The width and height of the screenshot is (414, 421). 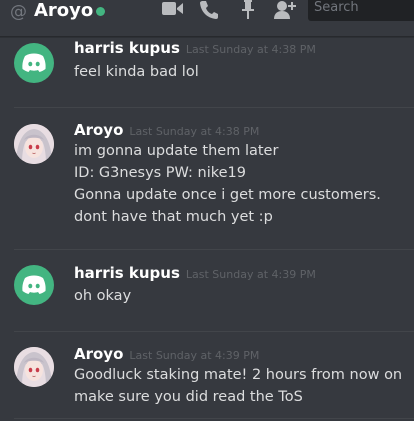 What do you see at coordinates (103, 296) in the screenshot?
I see `message-line: oh okay` at bounding box center [103, 296].